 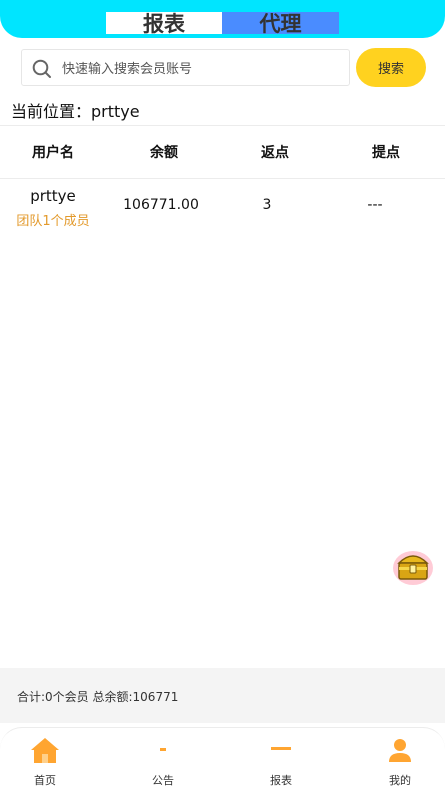 What do you see at coordinates (163, 760) in the screenshot?
I see `nav-announcement: 公告` at bounding box center [163, 760].